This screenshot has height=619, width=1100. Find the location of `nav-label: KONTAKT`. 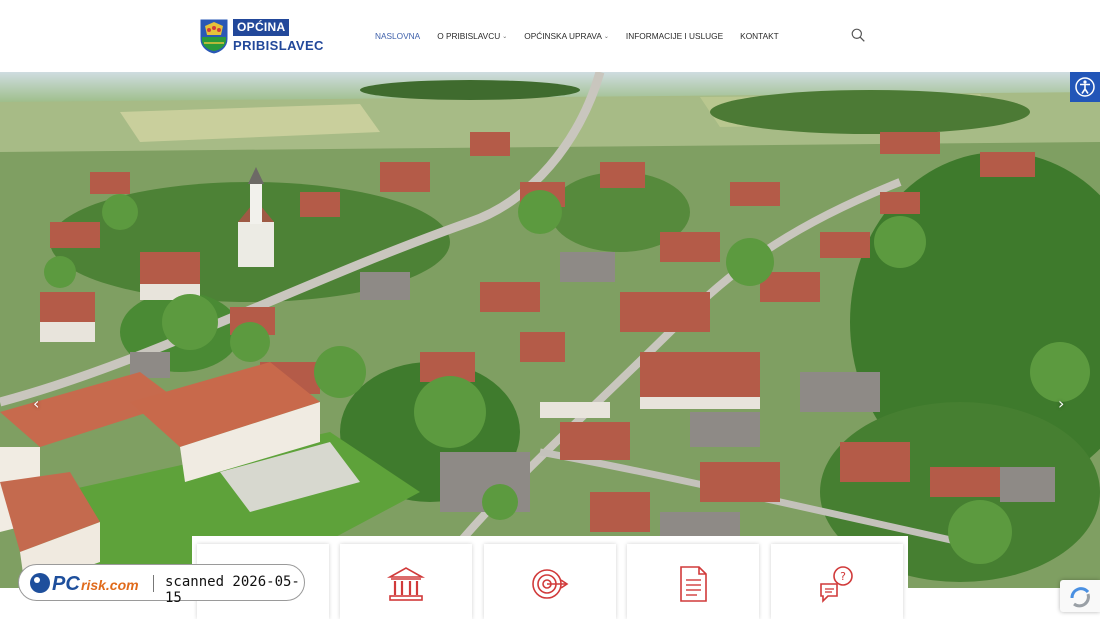

nav-label: KONTAKT is located at coordinates (759, 36).